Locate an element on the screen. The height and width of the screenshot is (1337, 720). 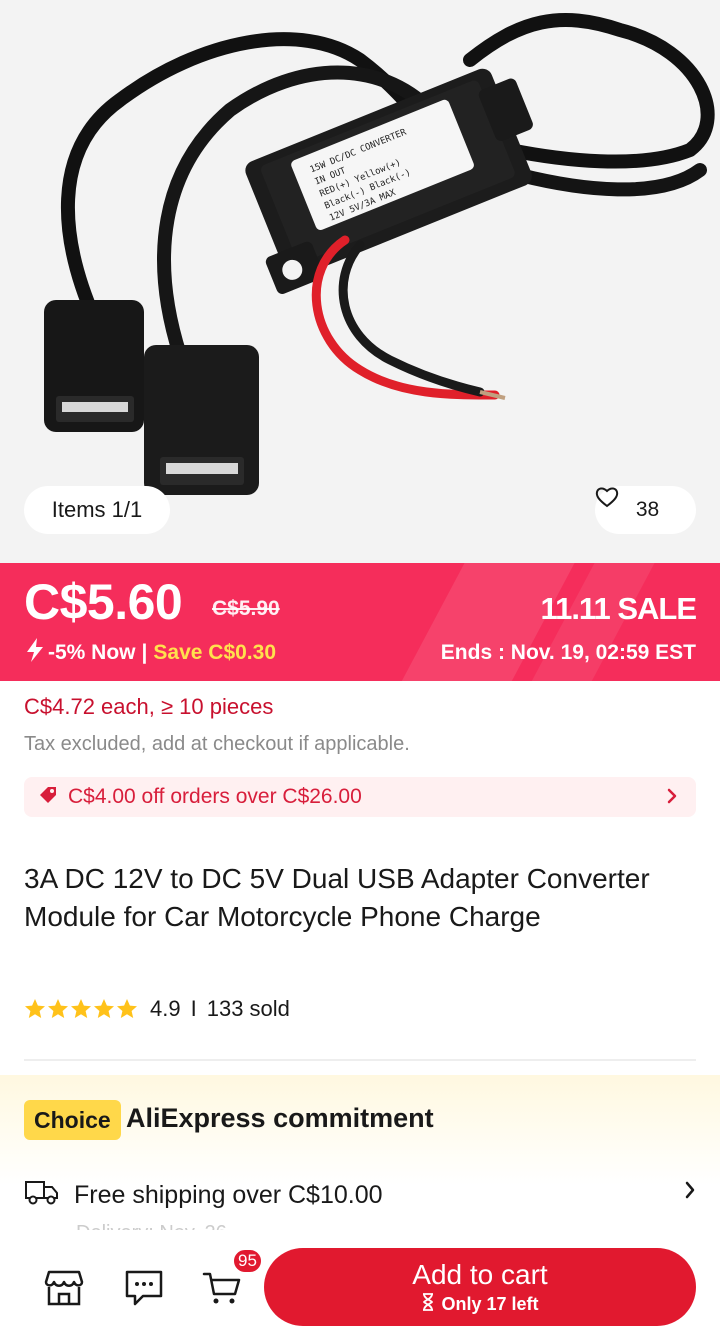
wishlist-button: 38 is located at coordinates (645, 510).